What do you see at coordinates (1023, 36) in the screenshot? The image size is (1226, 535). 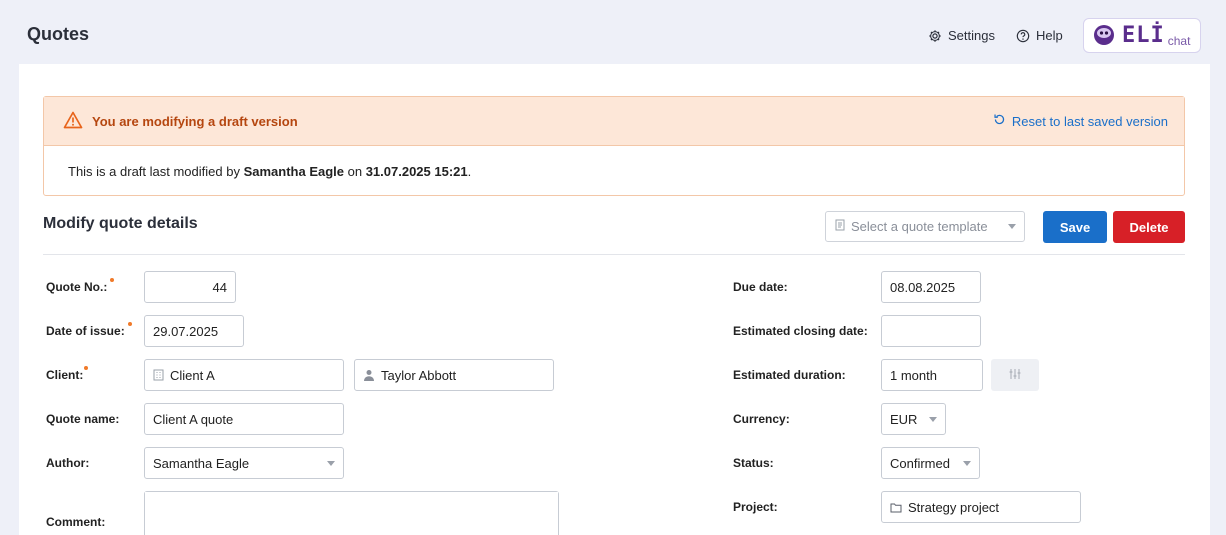 I see `help-icon` at bounding box center [1023, 36].